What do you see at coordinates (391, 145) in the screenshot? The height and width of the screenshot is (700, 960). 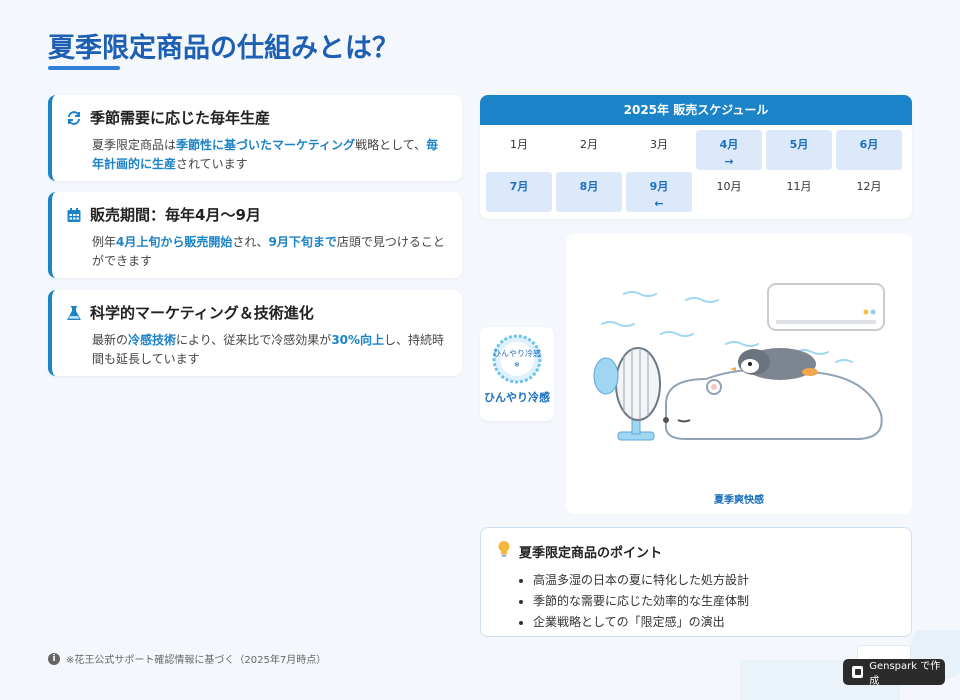 I see `card-text: 戦略として、` at bounding box center [391, 145].